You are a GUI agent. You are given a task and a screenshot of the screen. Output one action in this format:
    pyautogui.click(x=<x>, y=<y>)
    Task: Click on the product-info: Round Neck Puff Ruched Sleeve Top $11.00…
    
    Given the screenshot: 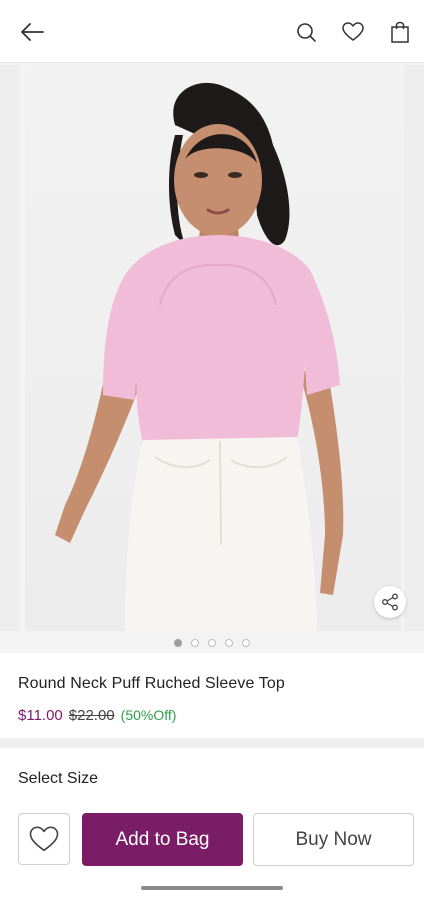 What is the action you would take?
    pyautogui.click(x=212, y=695)
    